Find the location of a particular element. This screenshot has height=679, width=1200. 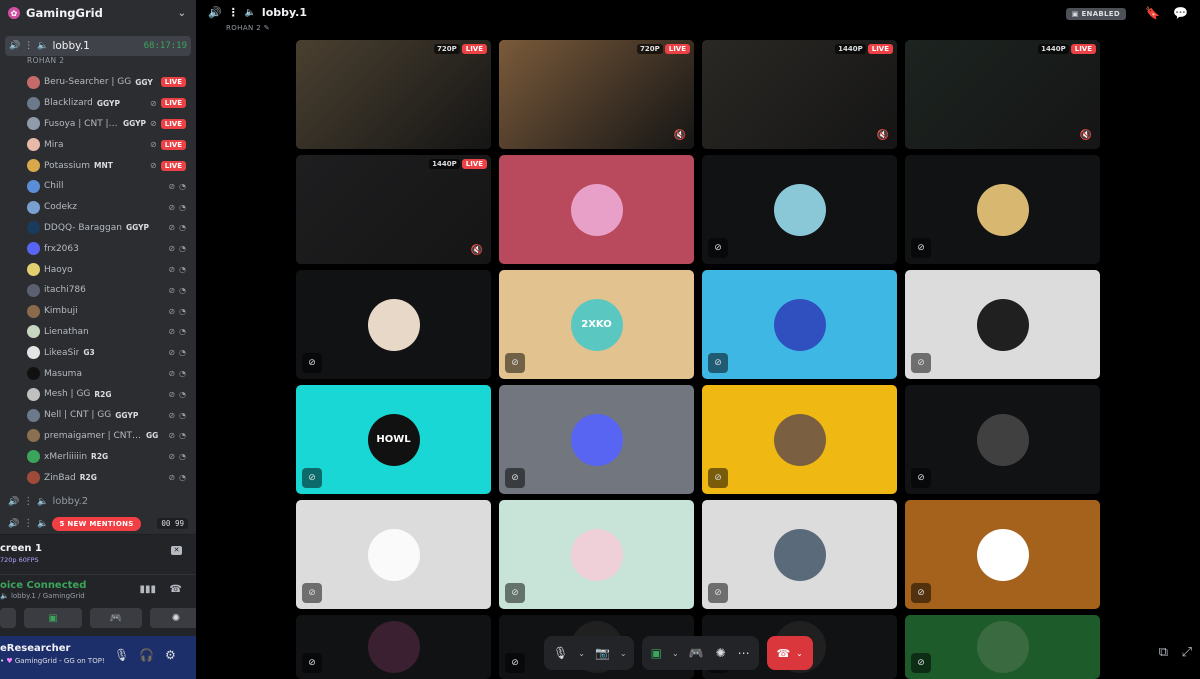

voice-channel-row: 🔊 ⋮ 🔈 5 NEW MENTIONS 00 99 is located at coordinates (98, 524).